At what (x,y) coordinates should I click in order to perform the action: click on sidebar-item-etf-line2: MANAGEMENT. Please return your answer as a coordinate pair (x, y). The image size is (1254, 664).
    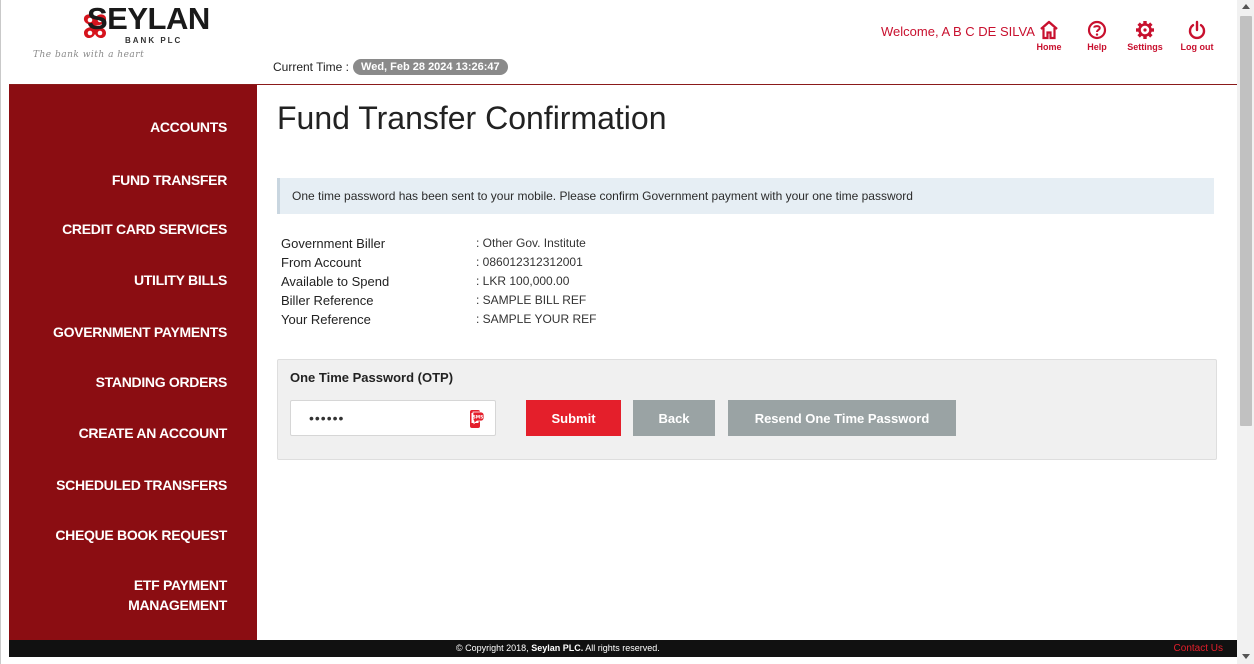
    Looking at the image, I should click on (177, 605).